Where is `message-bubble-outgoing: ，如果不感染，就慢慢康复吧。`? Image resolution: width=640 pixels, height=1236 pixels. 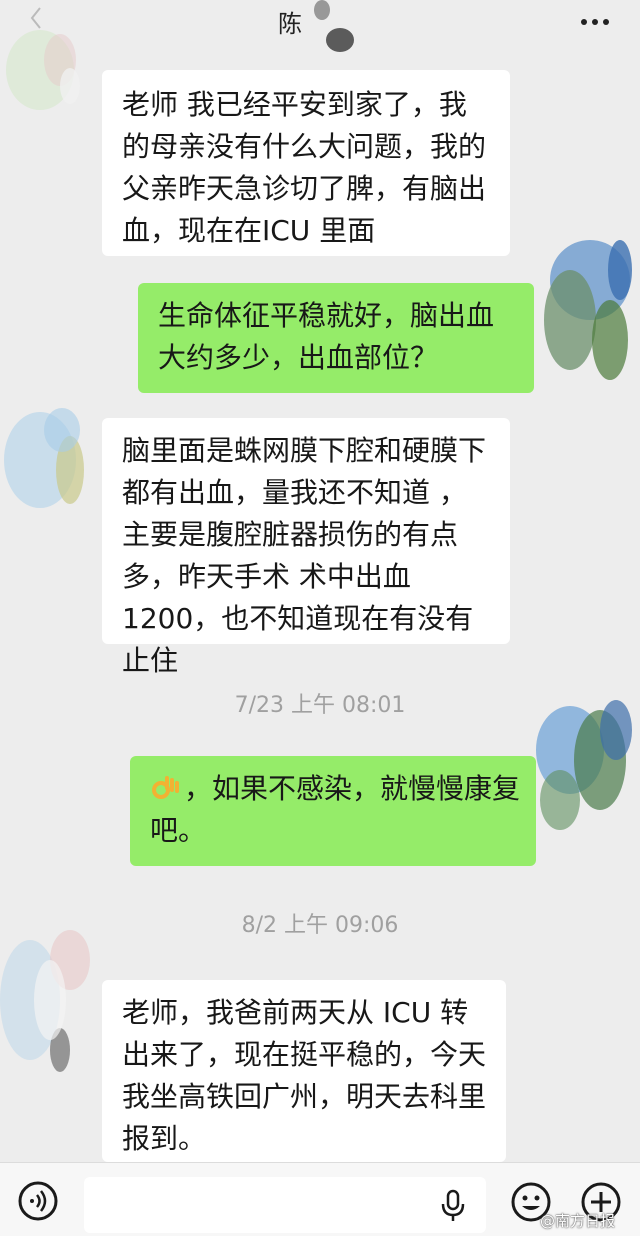
message-bubble-outgoing: ，如果不感染，就慢慢康复吧。 is located at coordinates (333, 811).